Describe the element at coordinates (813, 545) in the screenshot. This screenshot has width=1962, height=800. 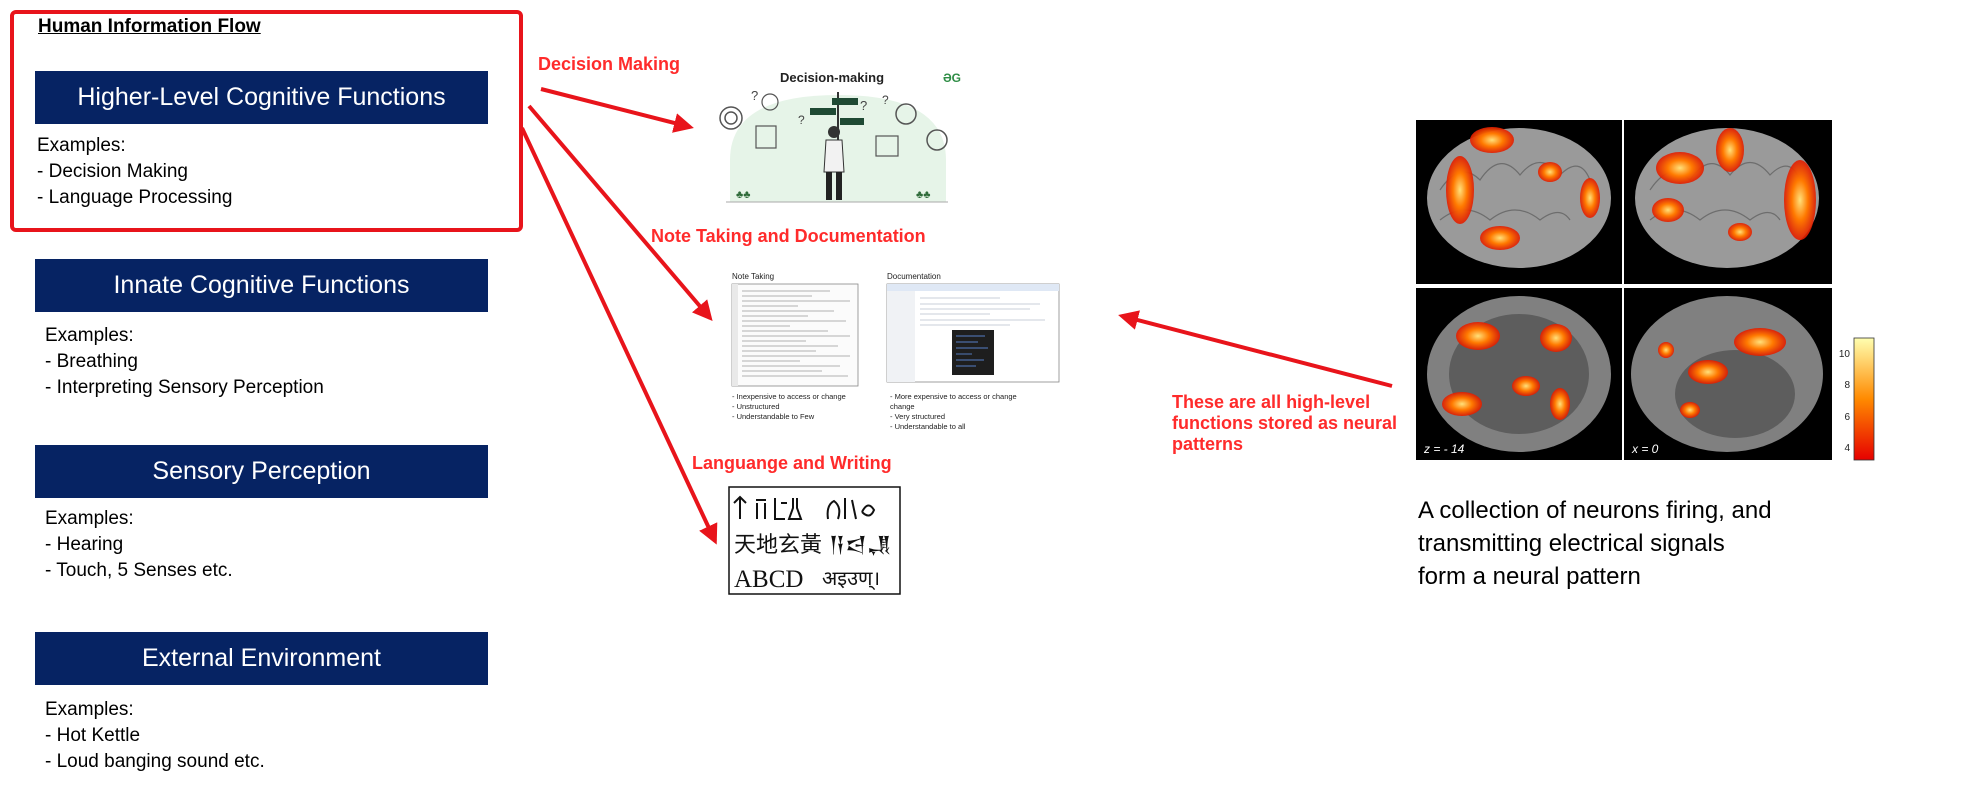
I see `writing-row-2: 天地玄黃 𒀀𒁀𒂗` at that location.